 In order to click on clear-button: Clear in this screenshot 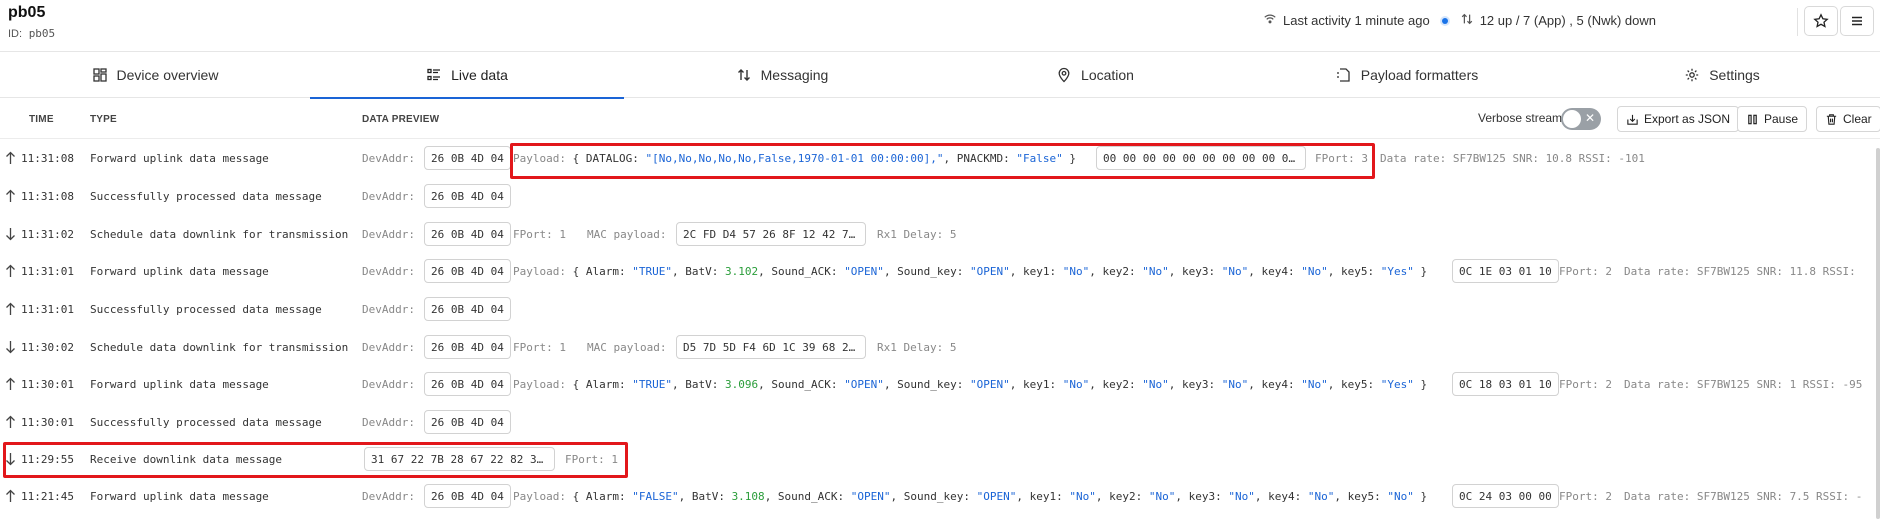, I will do `click(1848, 119)`.